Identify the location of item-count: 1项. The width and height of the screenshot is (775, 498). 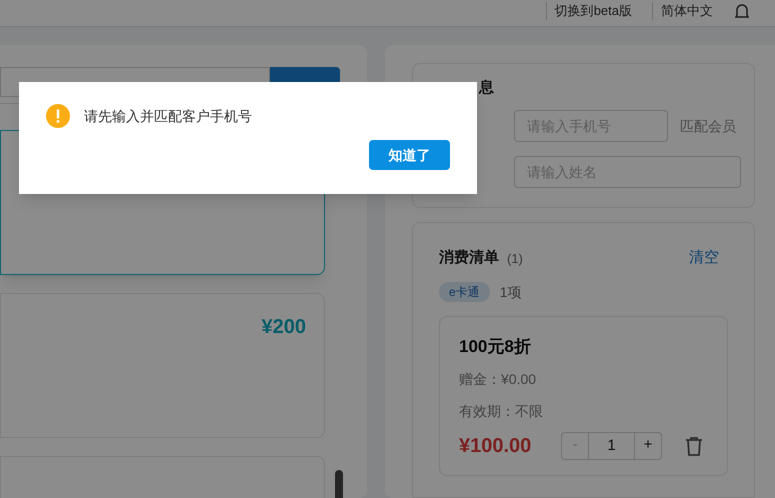
(511, 292).